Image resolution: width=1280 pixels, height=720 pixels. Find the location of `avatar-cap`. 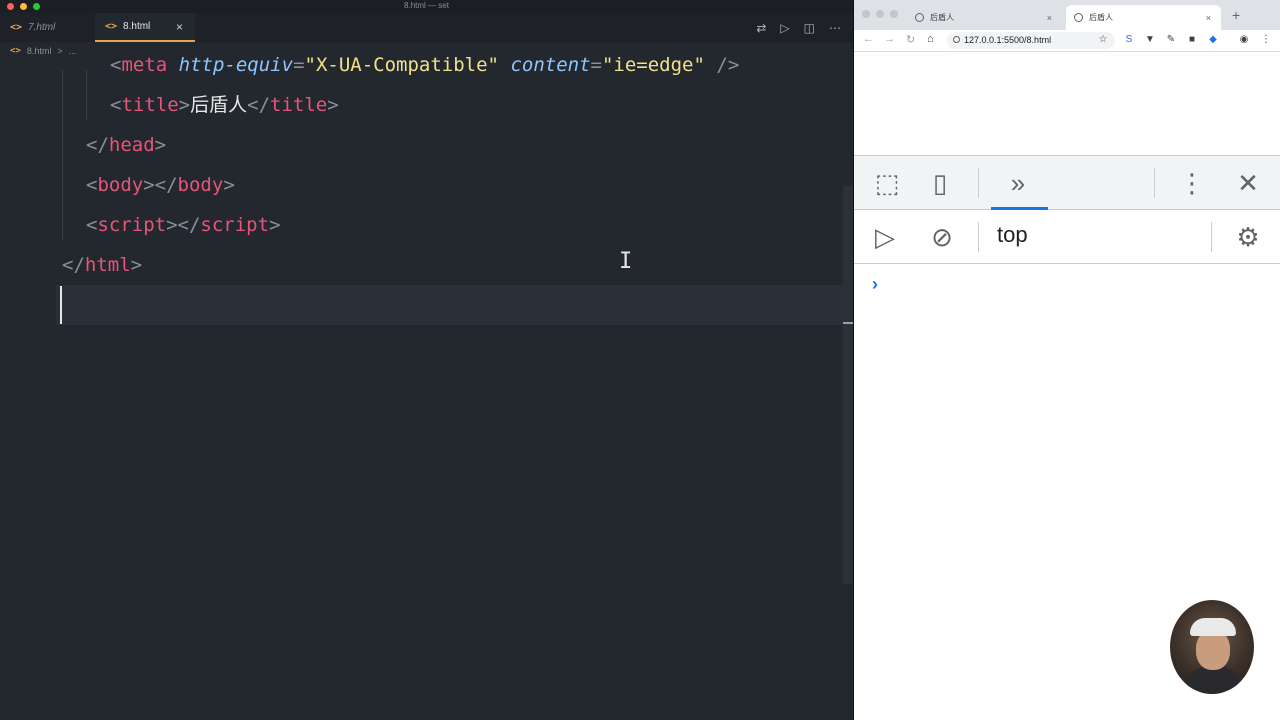

avatar-cap is located at coordinates (1213, 627).